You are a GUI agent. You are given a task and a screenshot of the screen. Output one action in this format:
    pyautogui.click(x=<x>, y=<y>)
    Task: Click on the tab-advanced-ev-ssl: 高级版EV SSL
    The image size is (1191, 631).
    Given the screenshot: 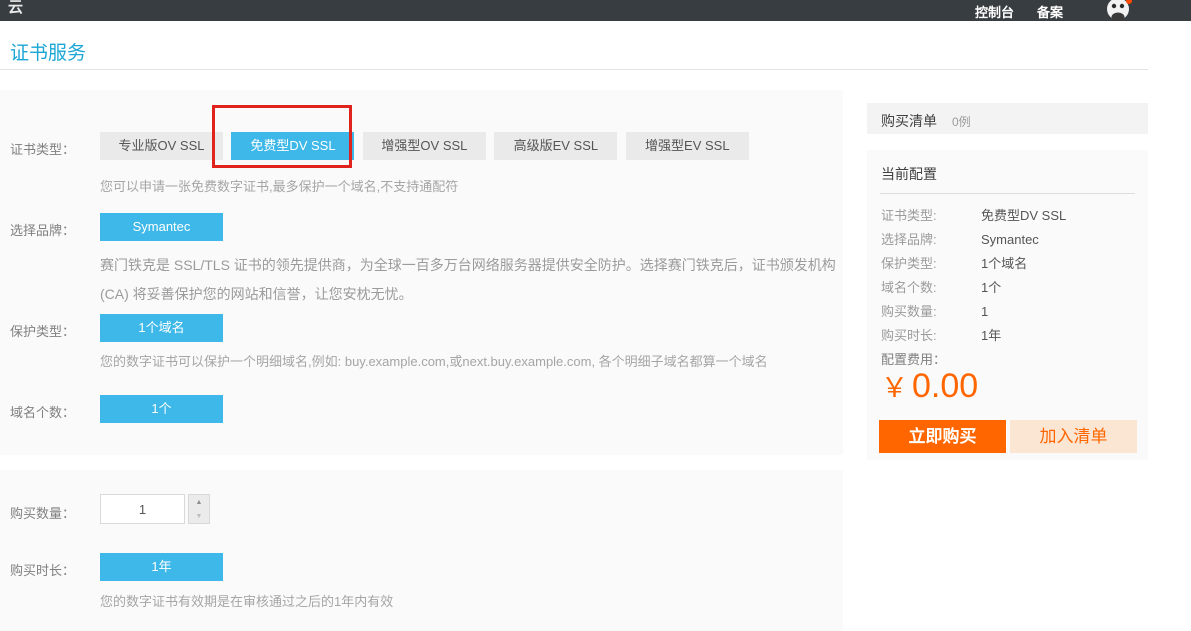 What is the action you would take?
    pyautogui.click(x=556, y=146)
    